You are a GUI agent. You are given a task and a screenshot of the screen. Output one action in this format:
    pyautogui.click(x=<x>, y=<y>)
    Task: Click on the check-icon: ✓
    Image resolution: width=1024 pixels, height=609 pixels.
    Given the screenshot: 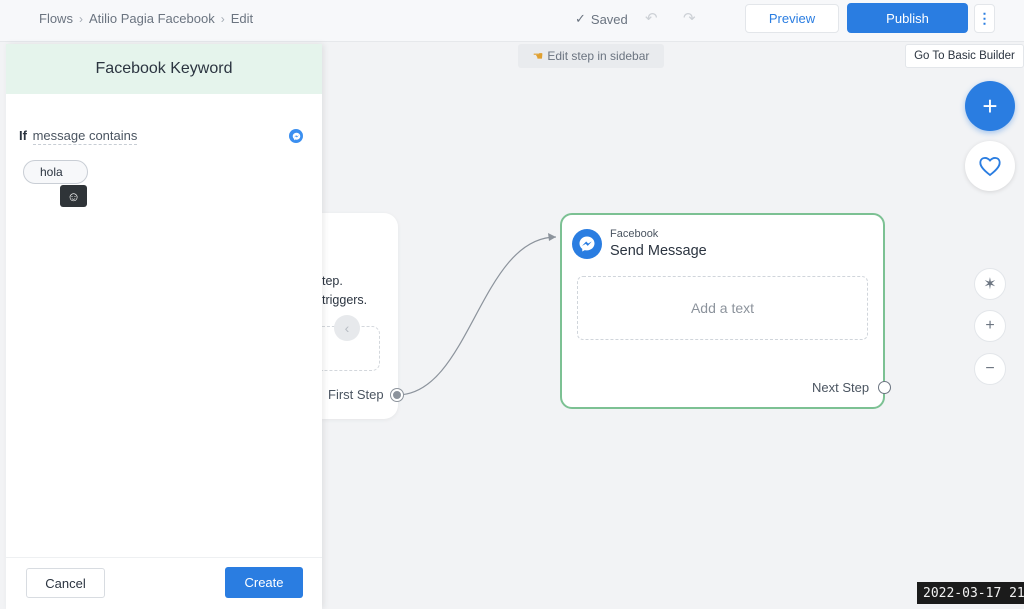 What is the action you would take?
    pyautogui.click(x=580, y=18)
    